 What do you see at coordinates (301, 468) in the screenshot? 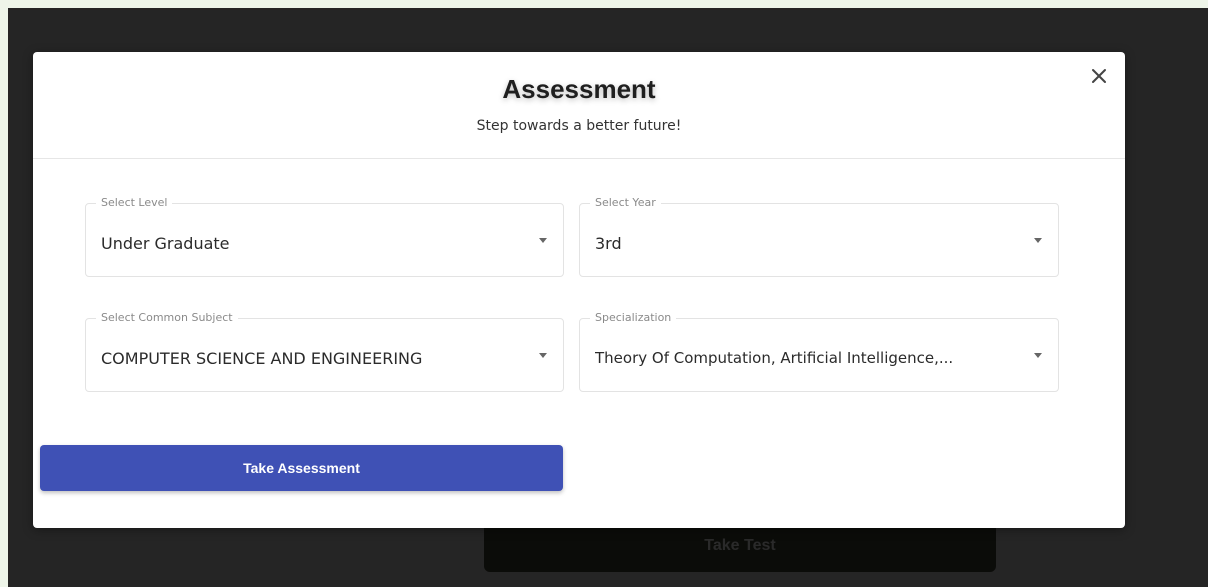
I see `take-assessment-button: Take Assessment` at bounding box center [301, 468].